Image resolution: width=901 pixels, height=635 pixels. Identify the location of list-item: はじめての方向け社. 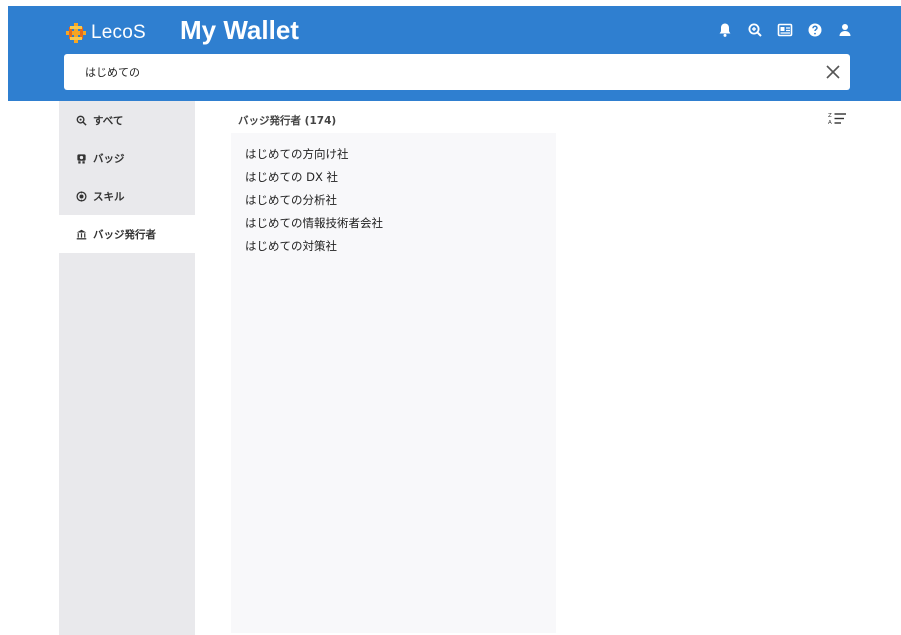
(393, 154).